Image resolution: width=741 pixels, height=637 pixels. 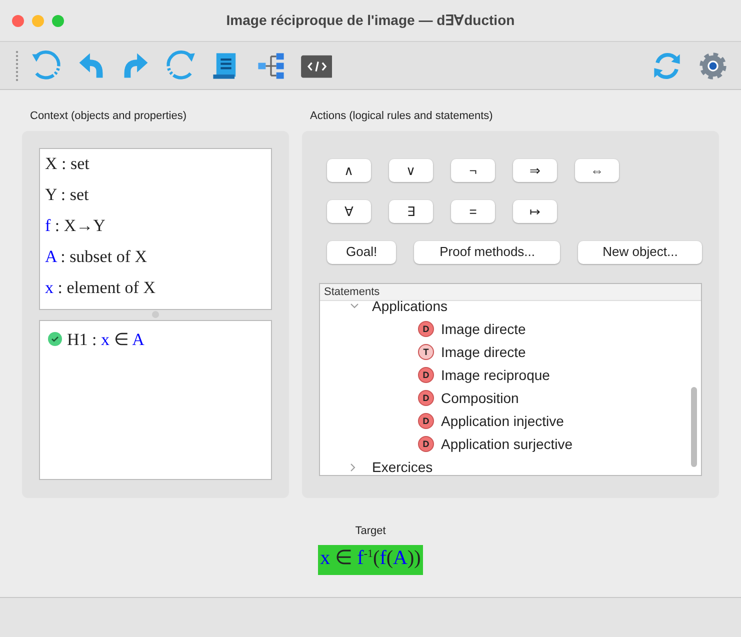 I want to click on property-item: H1 : x ∈ A, so click(x=105, y=339).